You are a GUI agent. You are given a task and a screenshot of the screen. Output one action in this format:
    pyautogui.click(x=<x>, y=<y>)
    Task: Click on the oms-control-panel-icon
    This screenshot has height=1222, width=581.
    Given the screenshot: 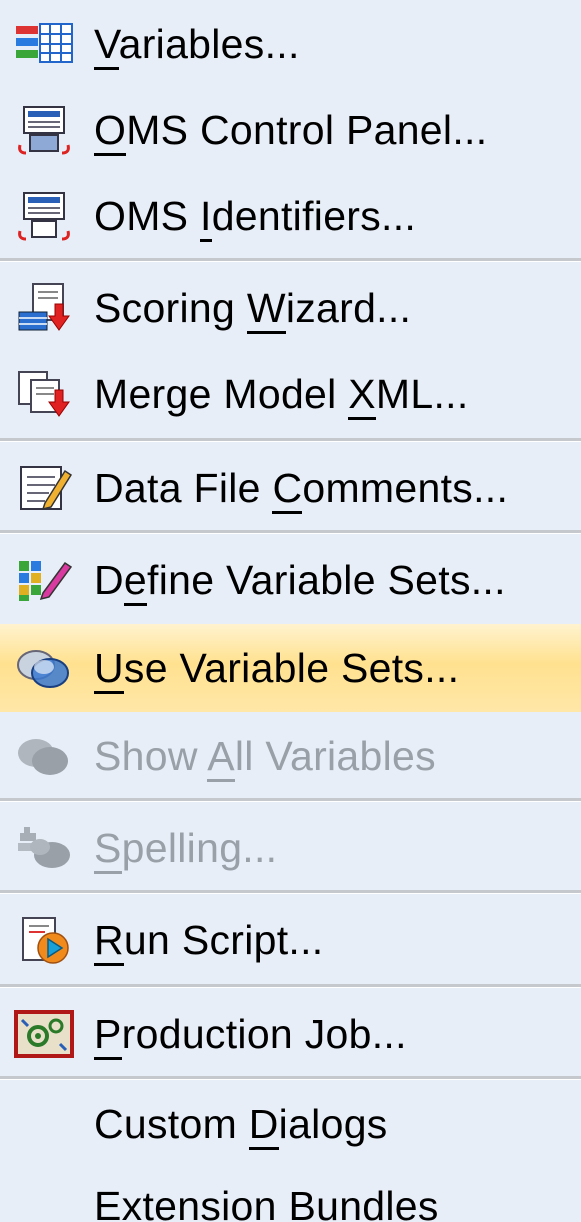 What is the action you would take?
    pyautogui.click(x=44, y=130)
    